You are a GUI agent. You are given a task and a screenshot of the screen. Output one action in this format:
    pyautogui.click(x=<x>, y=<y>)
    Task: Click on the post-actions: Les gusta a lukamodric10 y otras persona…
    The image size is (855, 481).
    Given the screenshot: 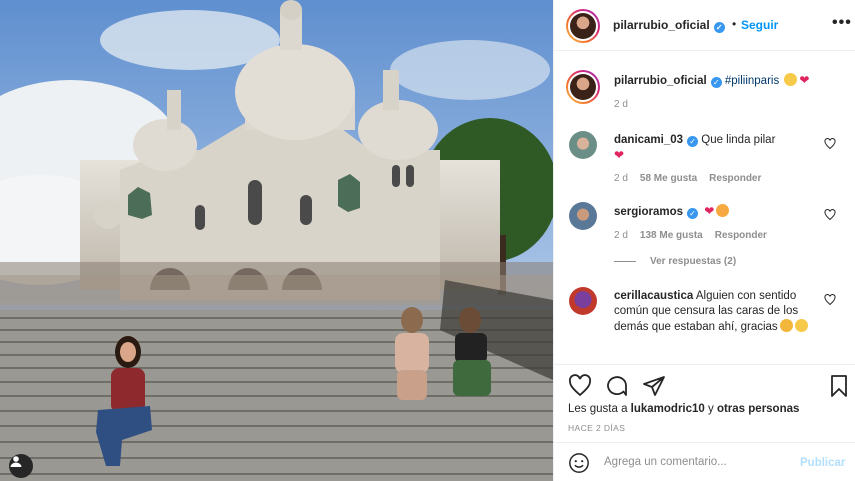 What is the action you would take?
    pyautogui.click(x=704, y=403)
    